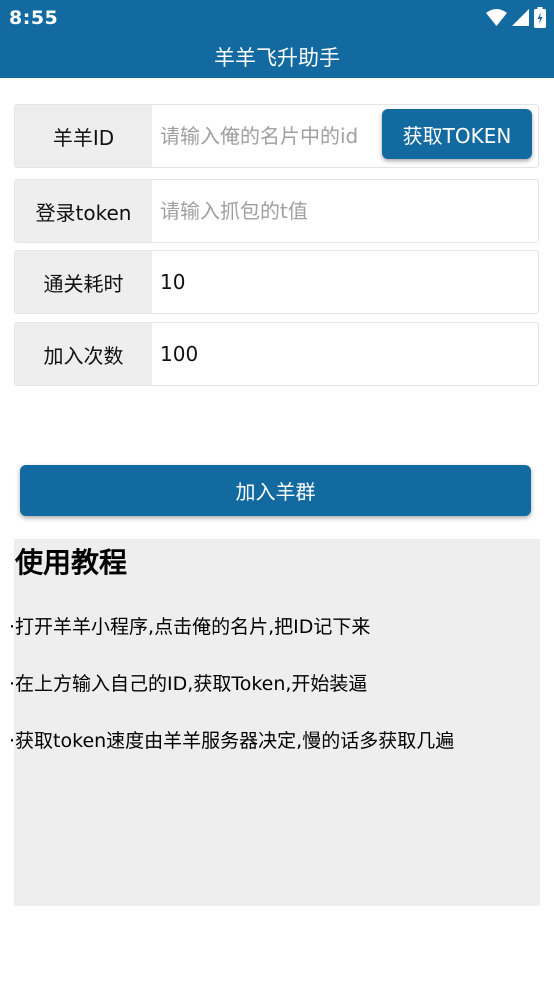 The height and width of the screenshot is (985, 554). Describe the element at coordinates (277, 19) in the screenshot. I see `status-bar: 8:55` at that location.